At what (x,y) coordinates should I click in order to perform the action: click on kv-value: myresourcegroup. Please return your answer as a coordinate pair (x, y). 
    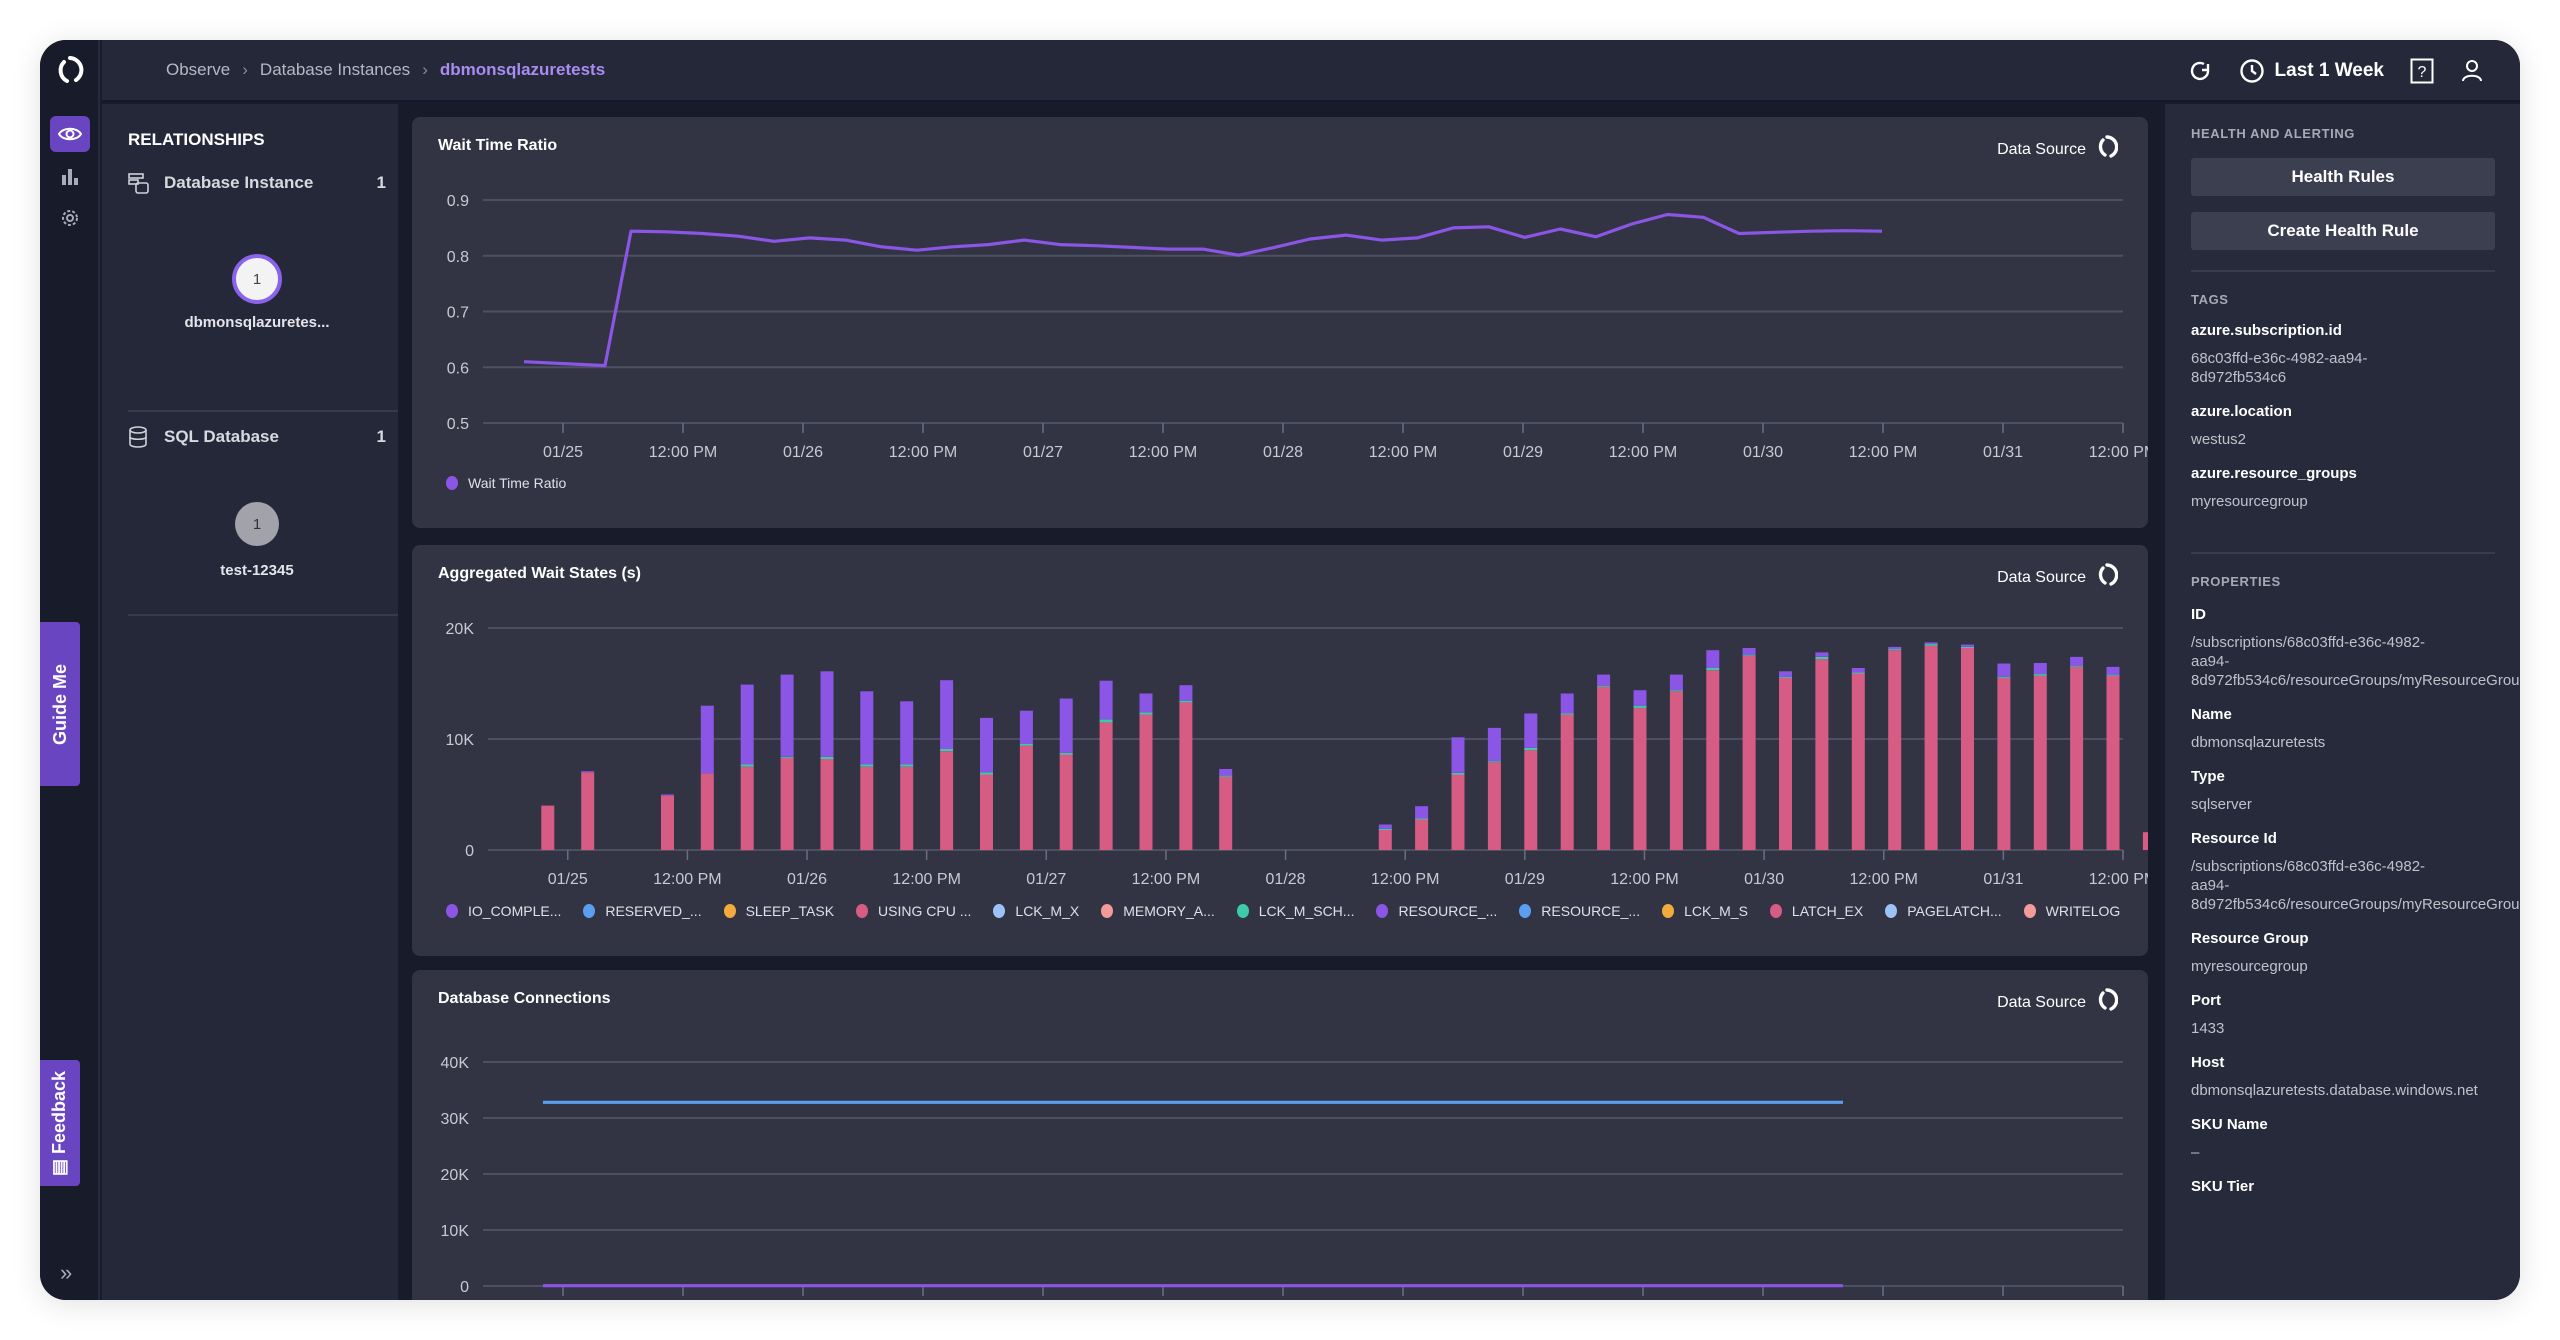
    Looking at the image, I should click on (2249, 966).